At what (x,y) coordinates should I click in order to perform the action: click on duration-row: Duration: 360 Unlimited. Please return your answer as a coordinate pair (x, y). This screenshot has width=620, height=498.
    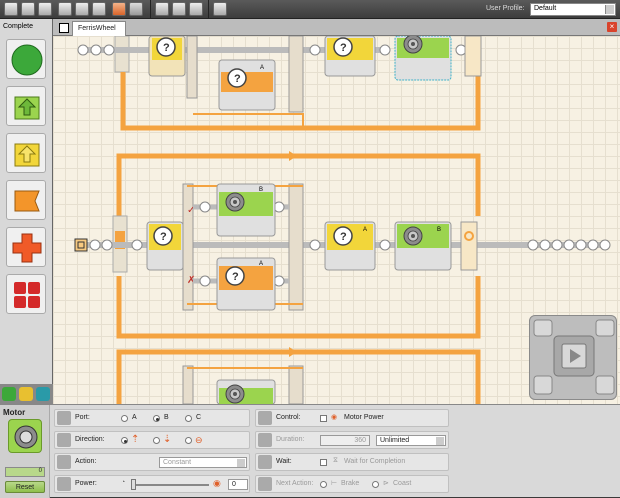
    Looking at the image, I should click on (352, 440).